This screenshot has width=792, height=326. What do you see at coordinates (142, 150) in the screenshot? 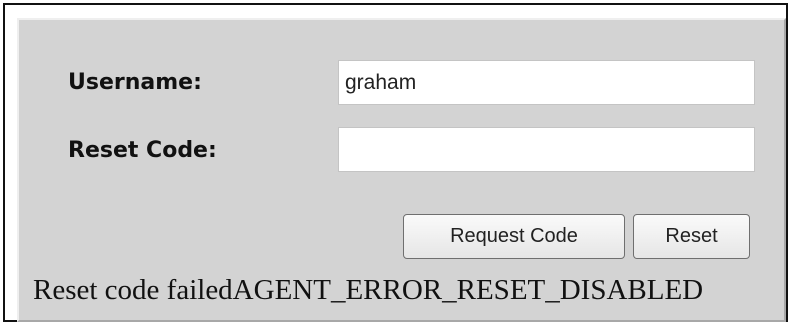
I see `reset-code-label: Reset Code:` at bounding box center [142, 150].